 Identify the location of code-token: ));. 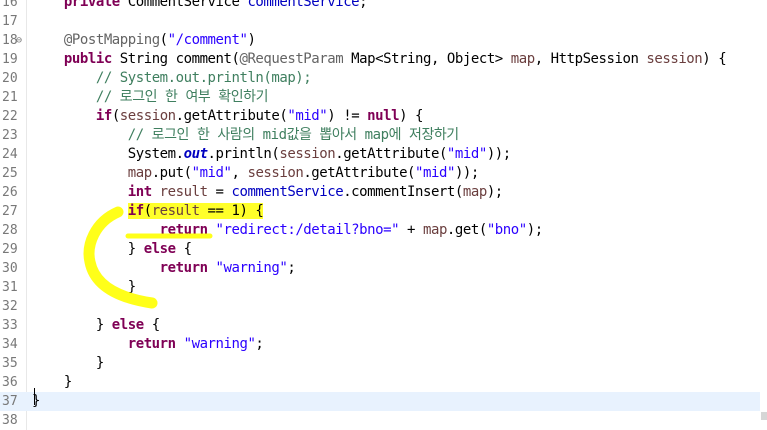
(498, 154).